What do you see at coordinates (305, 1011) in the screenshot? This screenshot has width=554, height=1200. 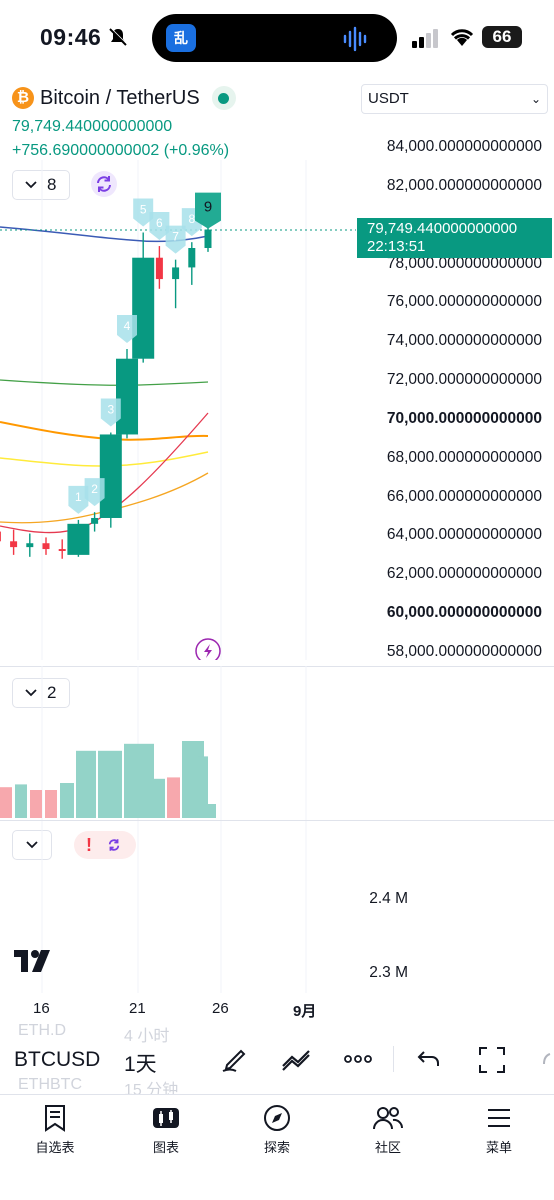 I see `date-label: 9月` at bounding box center [305, 1011].